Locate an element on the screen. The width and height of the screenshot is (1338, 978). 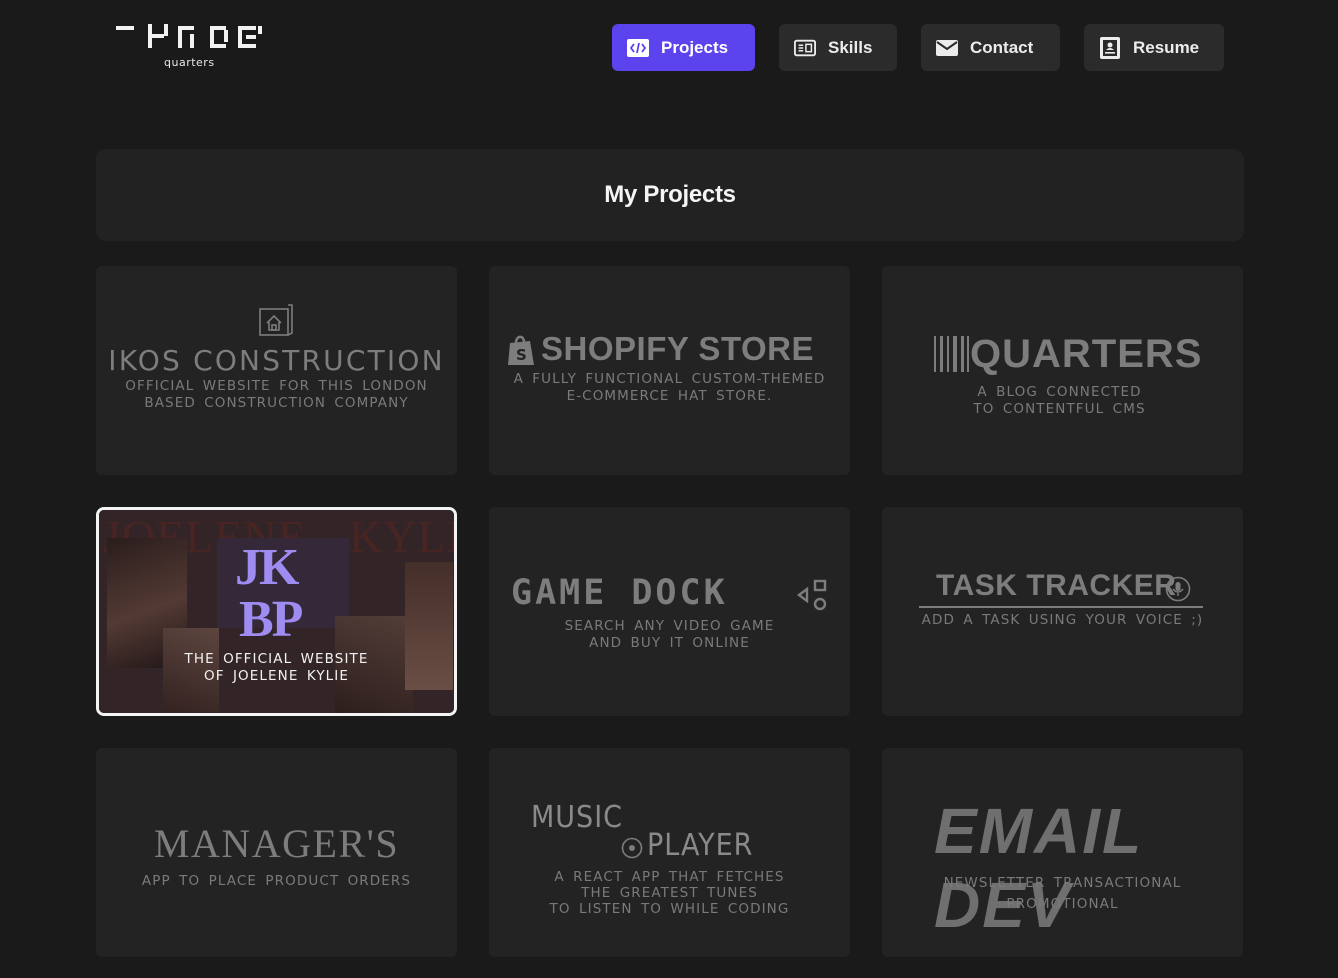
svg-text: S is located at coordinates (521, 355).